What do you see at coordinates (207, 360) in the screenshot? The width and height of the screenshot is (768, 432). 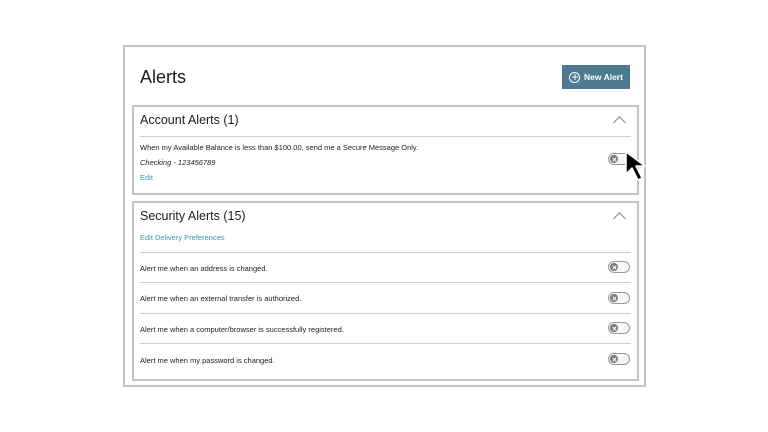 I see `security-alert-label: Alert me when my password is changed.` at bounding box center [207, 360].